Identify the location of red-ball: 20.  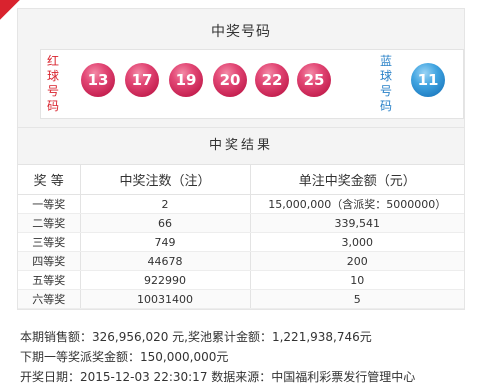
(230, 80).